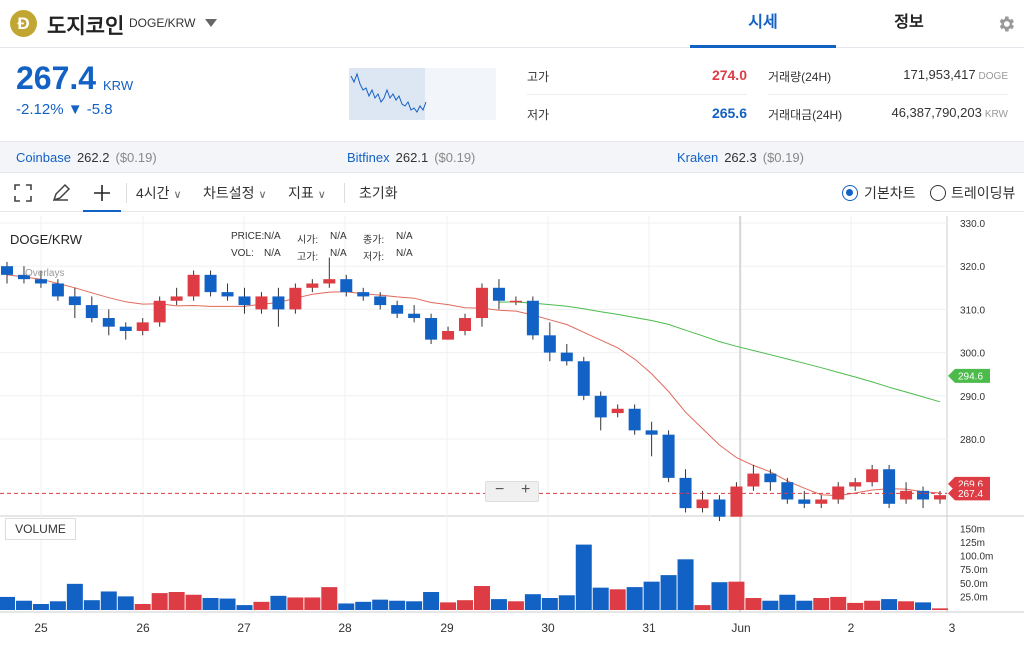 This screenshot has width=1024, height=647. What do you see at coordinates (345, 628) in the screenshot?
I see `x-tick-label: 28` at bounding box center [345, 628].